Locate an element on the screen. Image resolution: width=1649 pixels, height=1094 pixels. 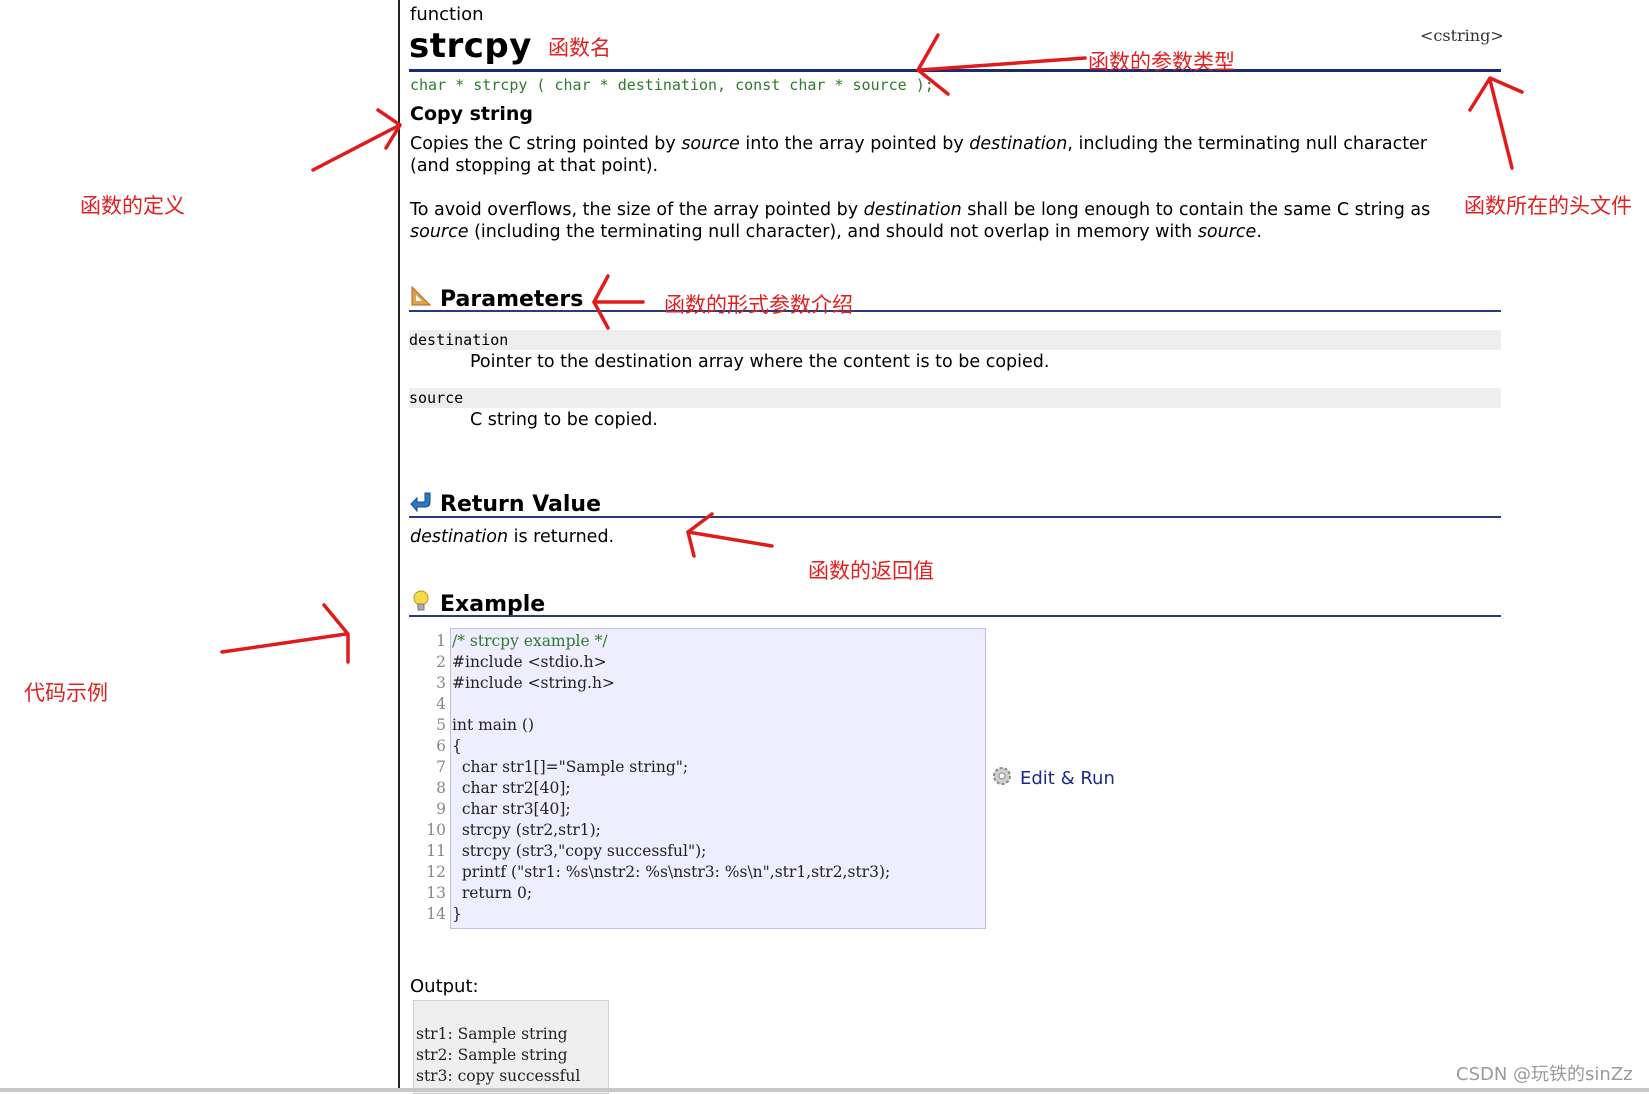
arrow-to-return is located at coordinates (730, 539).